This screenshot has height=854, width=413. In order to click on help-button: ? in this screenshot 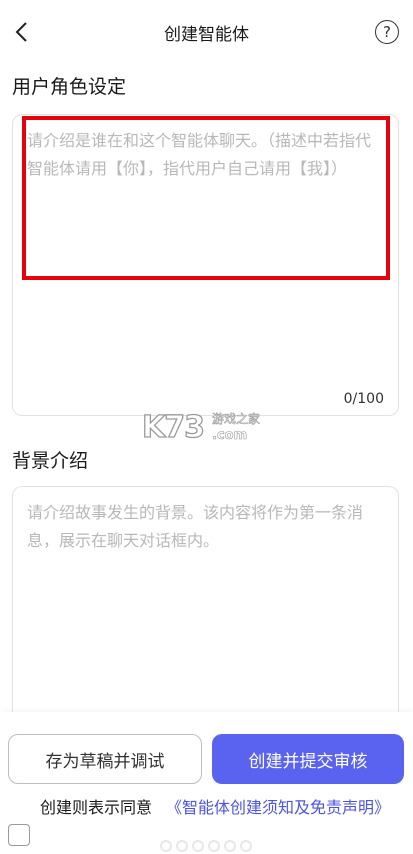, I will do `click(387, 32)`.